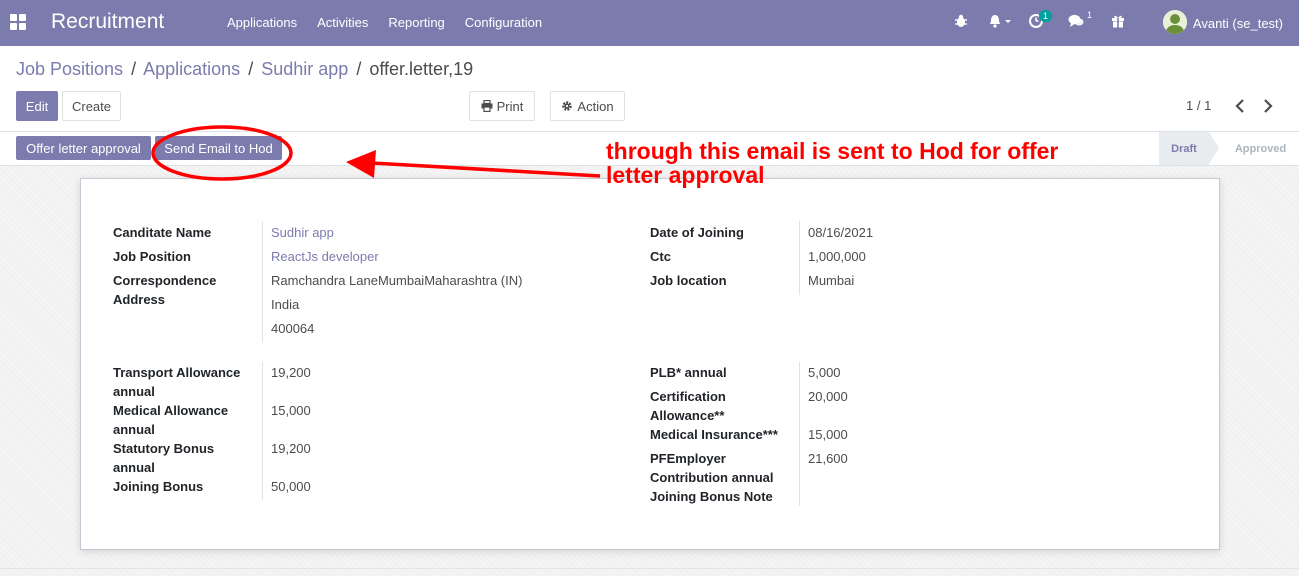 This screenshot has width=1299, height=576. What do you see at coordinates (567, 106) in the screenshot?
I see `gear-icon` at bounding box center [567, 106].